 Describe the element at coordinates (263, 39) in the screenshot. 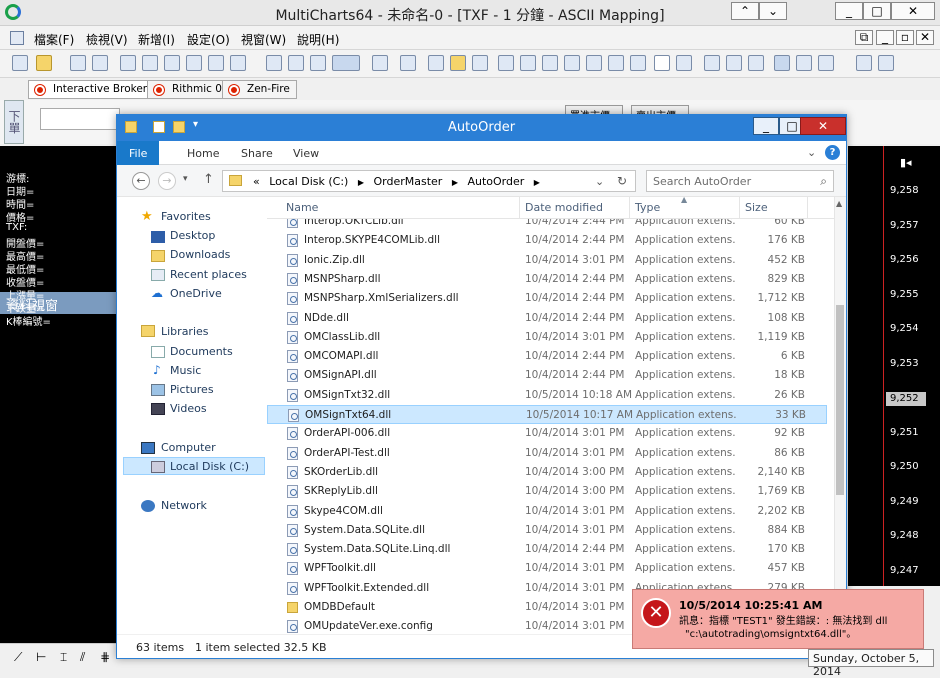

I see `menu-window: 視窗(W)` at that location.